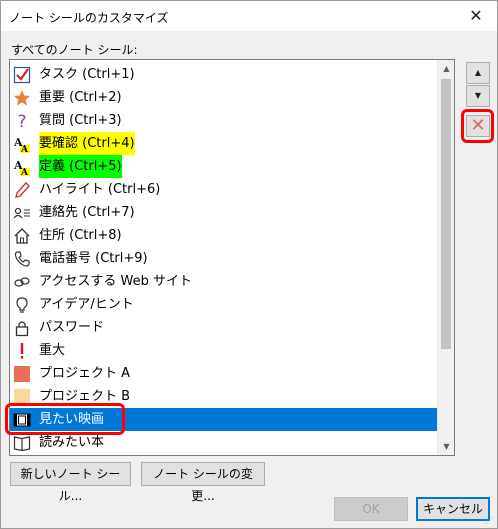 The width and height of the screenshot is (498, 529). I want to click on tag-list-item-label: タスク (Ctrl+1), so click(87, 74).